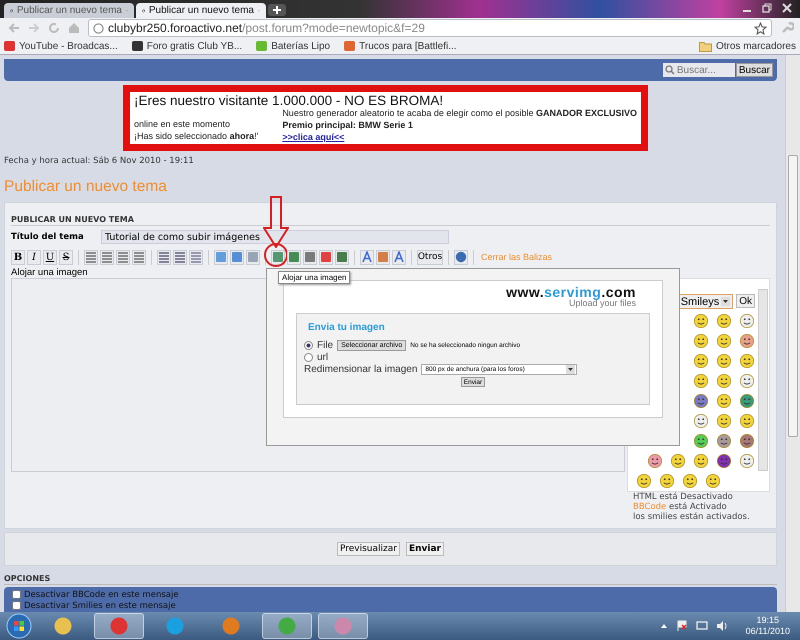  What do you see at coordinates (347, 327) in the screenshot?
I see `upload-heading: Envia tu imagen` at bounding box center [347, 327].